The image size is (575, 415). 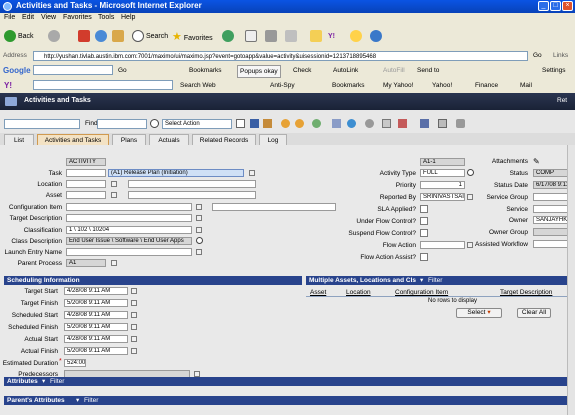 I want to click on find-input, so click(x=122, y=124).